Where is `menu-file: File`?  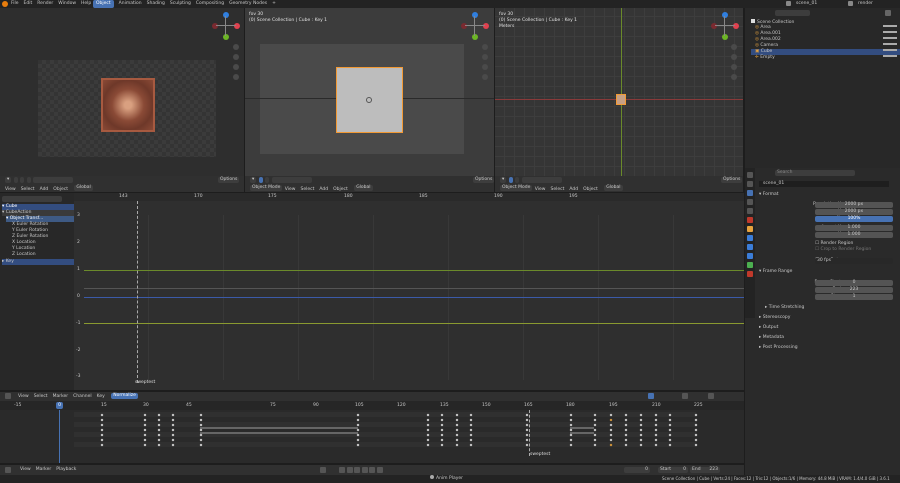
menu-file: File is located at coordinates (15, 4).